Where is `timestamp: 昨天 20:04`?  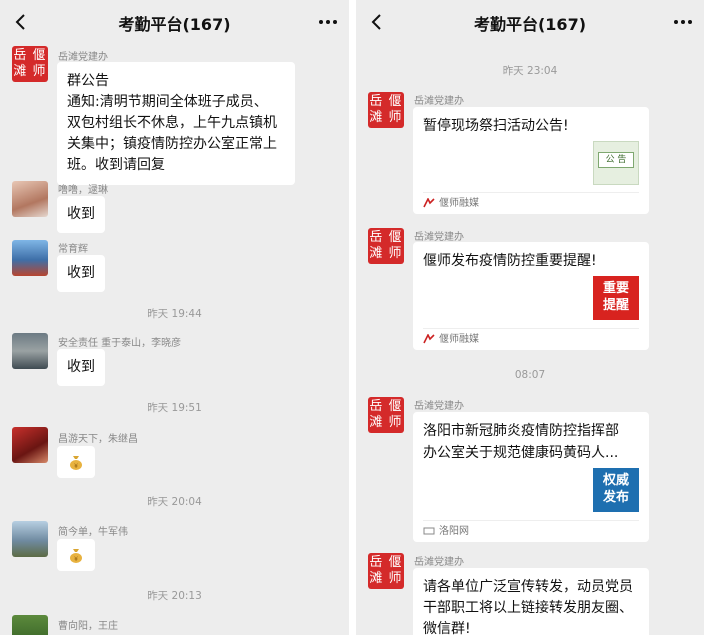
timestamp: 昨天 20:04 is located at coordinates (174, 502).